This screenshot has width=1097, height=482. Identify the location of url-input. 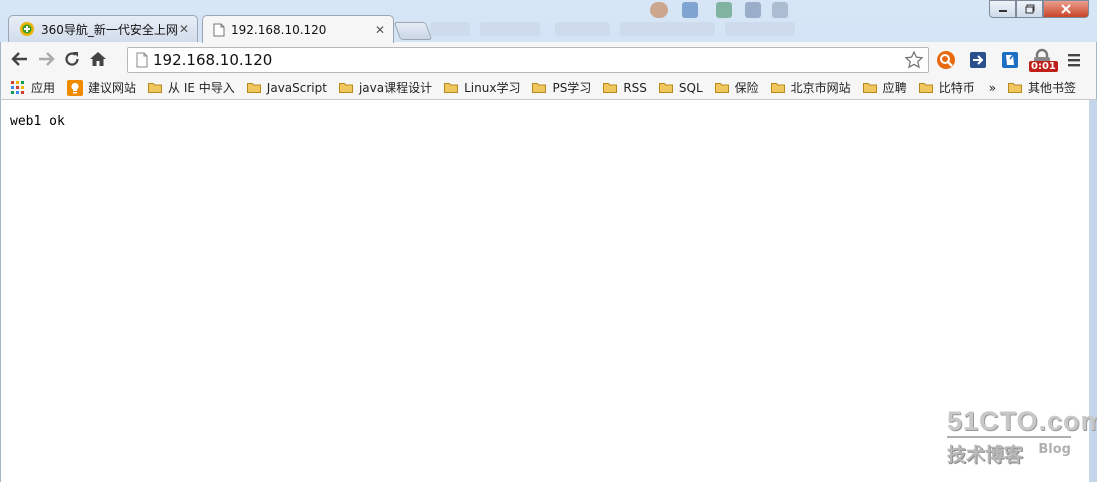
(526, 60).